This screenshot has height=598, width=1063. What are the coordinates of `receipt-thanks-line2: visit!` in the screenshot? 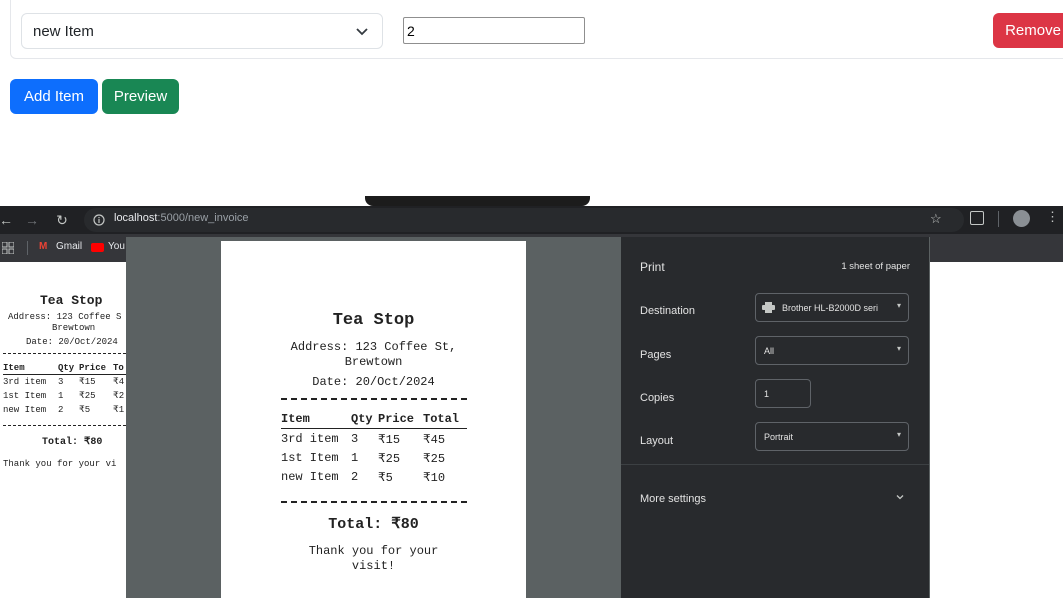 It's located at (373, 566).